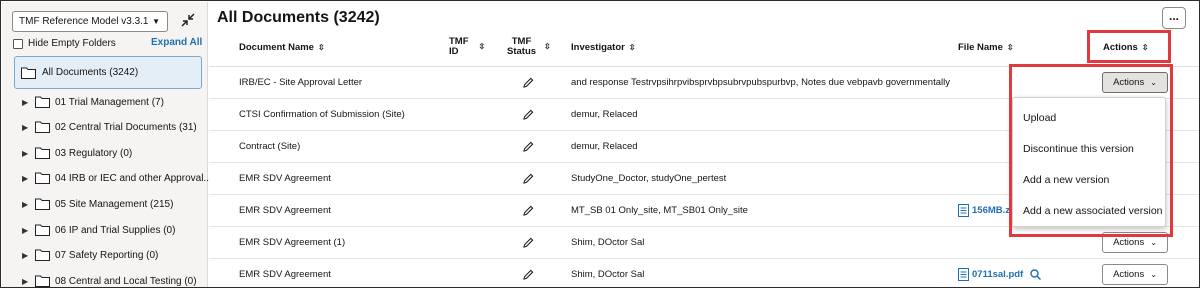 The height and width of the screenshot is (288, 1200). Describe the element at coordinates (64, 43) in the screenshot. I see `hide-empty-folders-toggle: Hide Empty Folders` at that location.